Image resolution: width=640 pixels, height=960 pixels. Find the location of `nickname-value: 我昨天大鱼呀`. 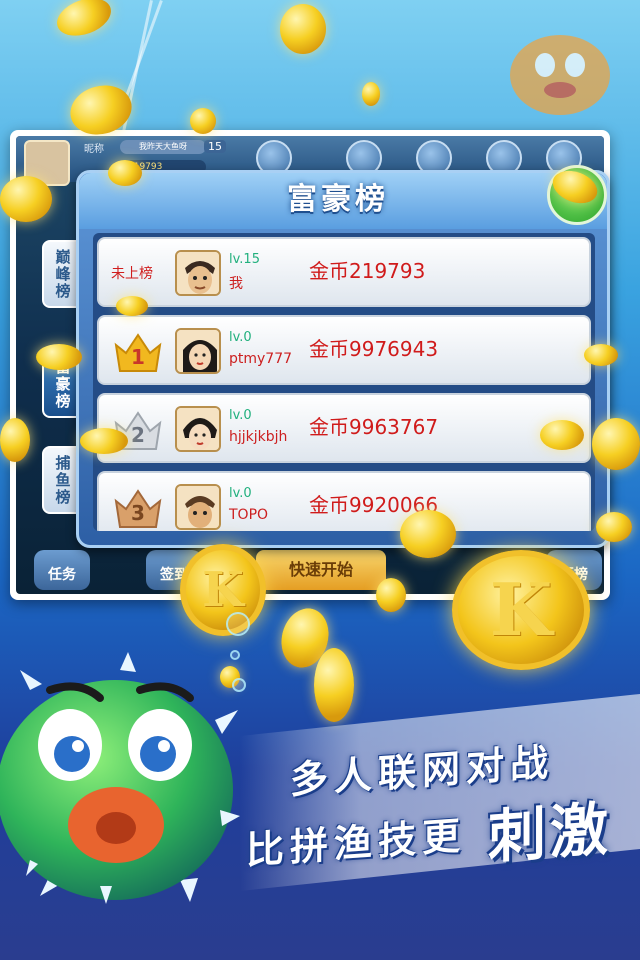

nickname-value: 我昨天大鱼呀 is located at coordinates (163, 147).